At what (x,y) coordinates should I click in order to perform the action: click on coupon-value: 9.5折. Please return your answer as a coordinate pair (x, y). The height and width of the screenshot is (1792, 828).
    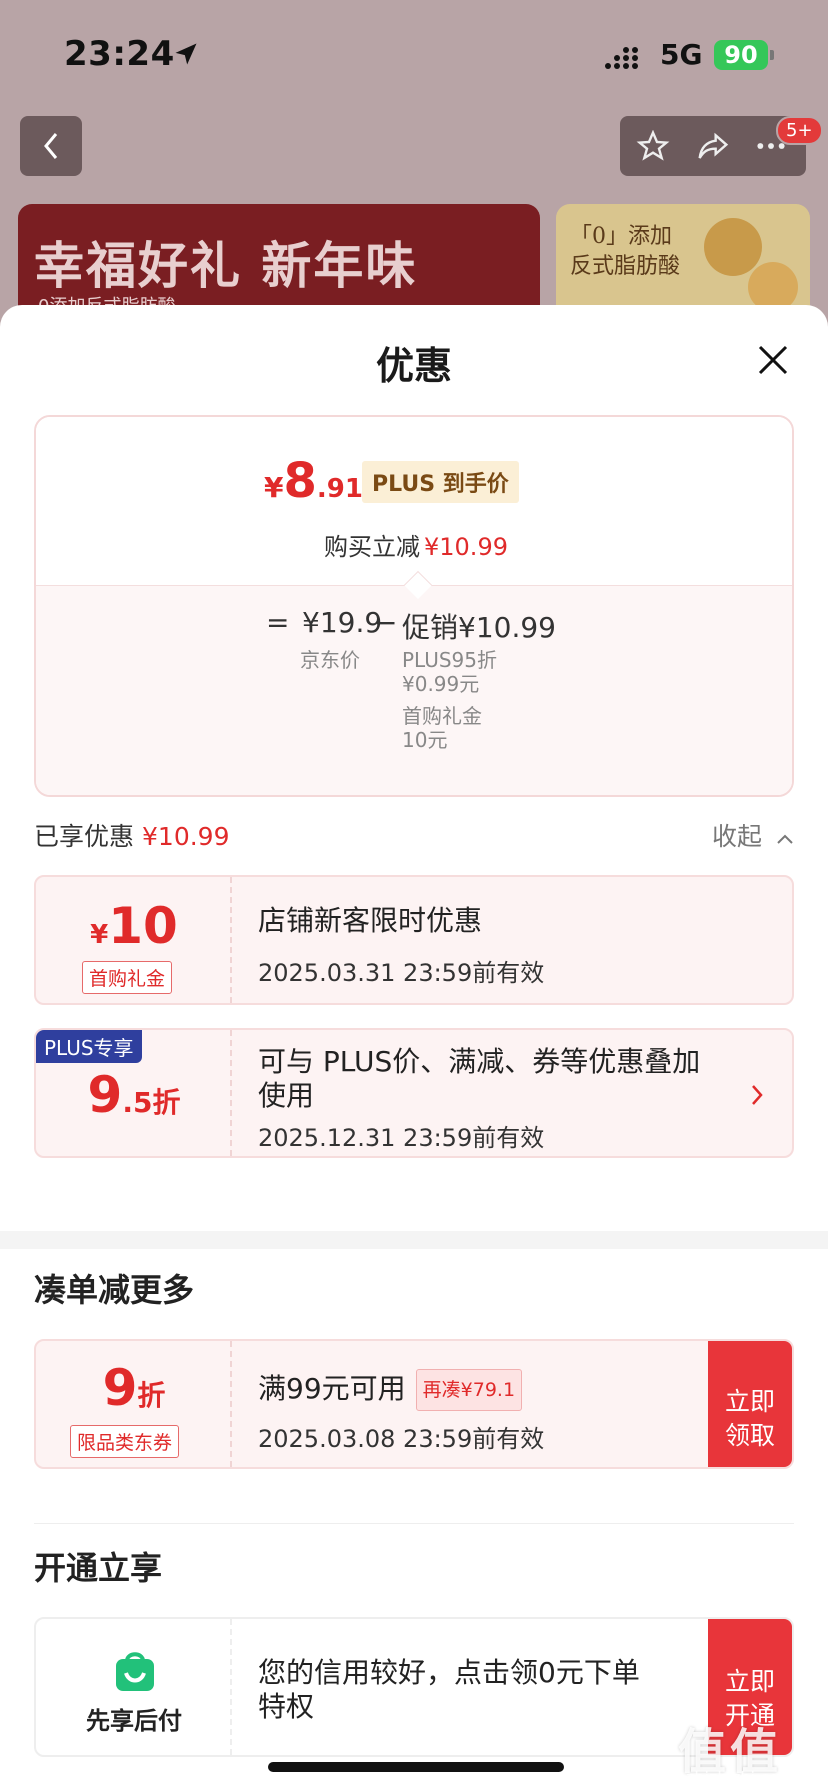
    Looking at the image, I should click on (134, 1095).